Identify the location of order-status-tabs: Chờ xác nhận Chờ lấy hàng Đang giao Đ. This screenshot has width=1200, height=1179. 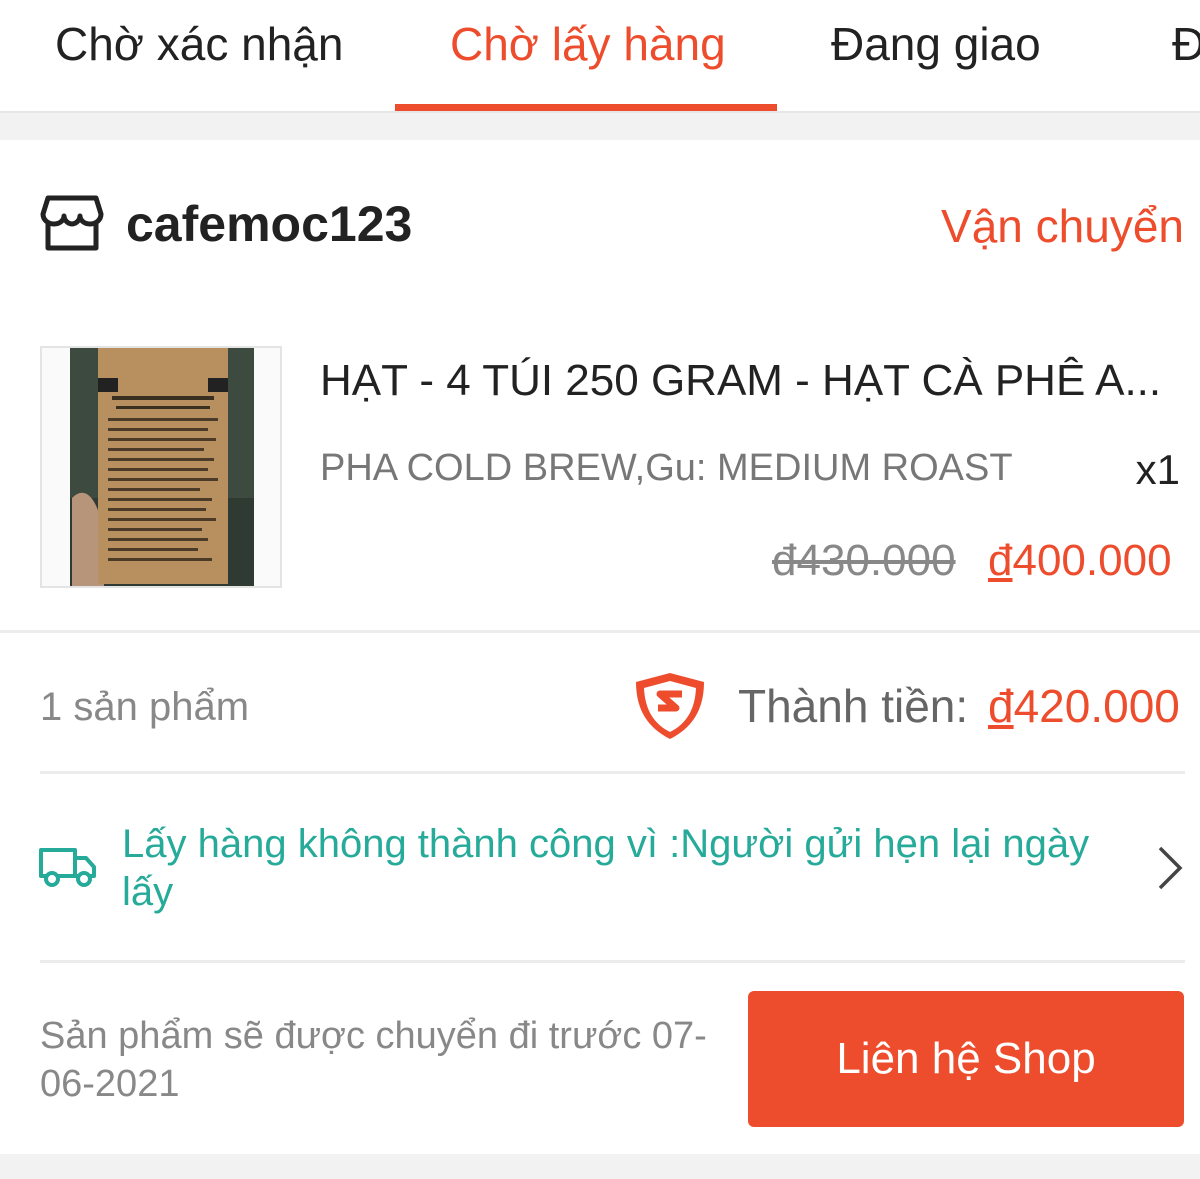
(600, 56).